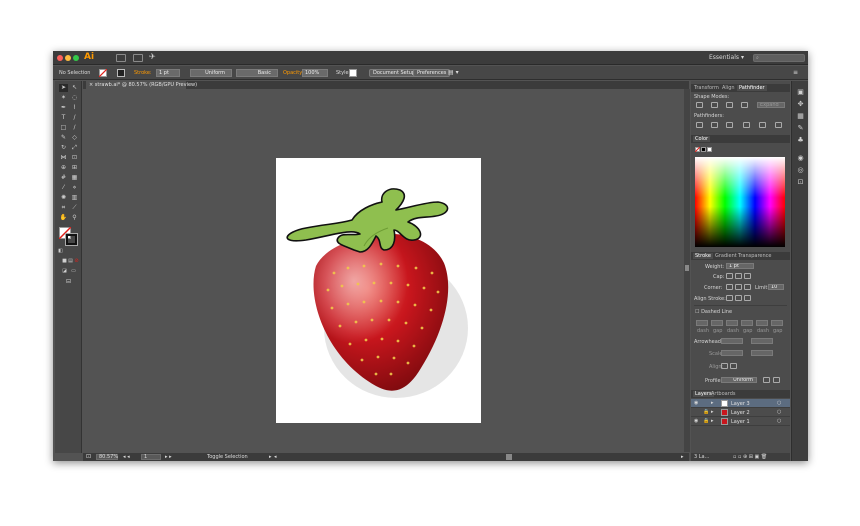 This screenshot has height=526, width=860. I want to click on miter-join-icon, so click(729, 287).